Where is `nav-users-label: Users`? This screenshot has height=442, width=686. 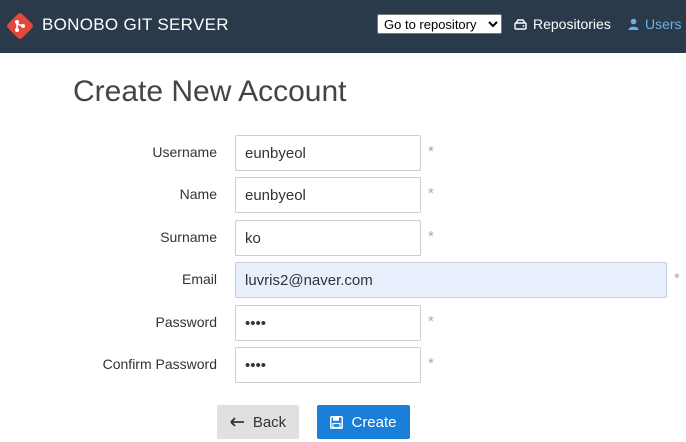
nav-users-label: Users is located at coordinates (663, 24).